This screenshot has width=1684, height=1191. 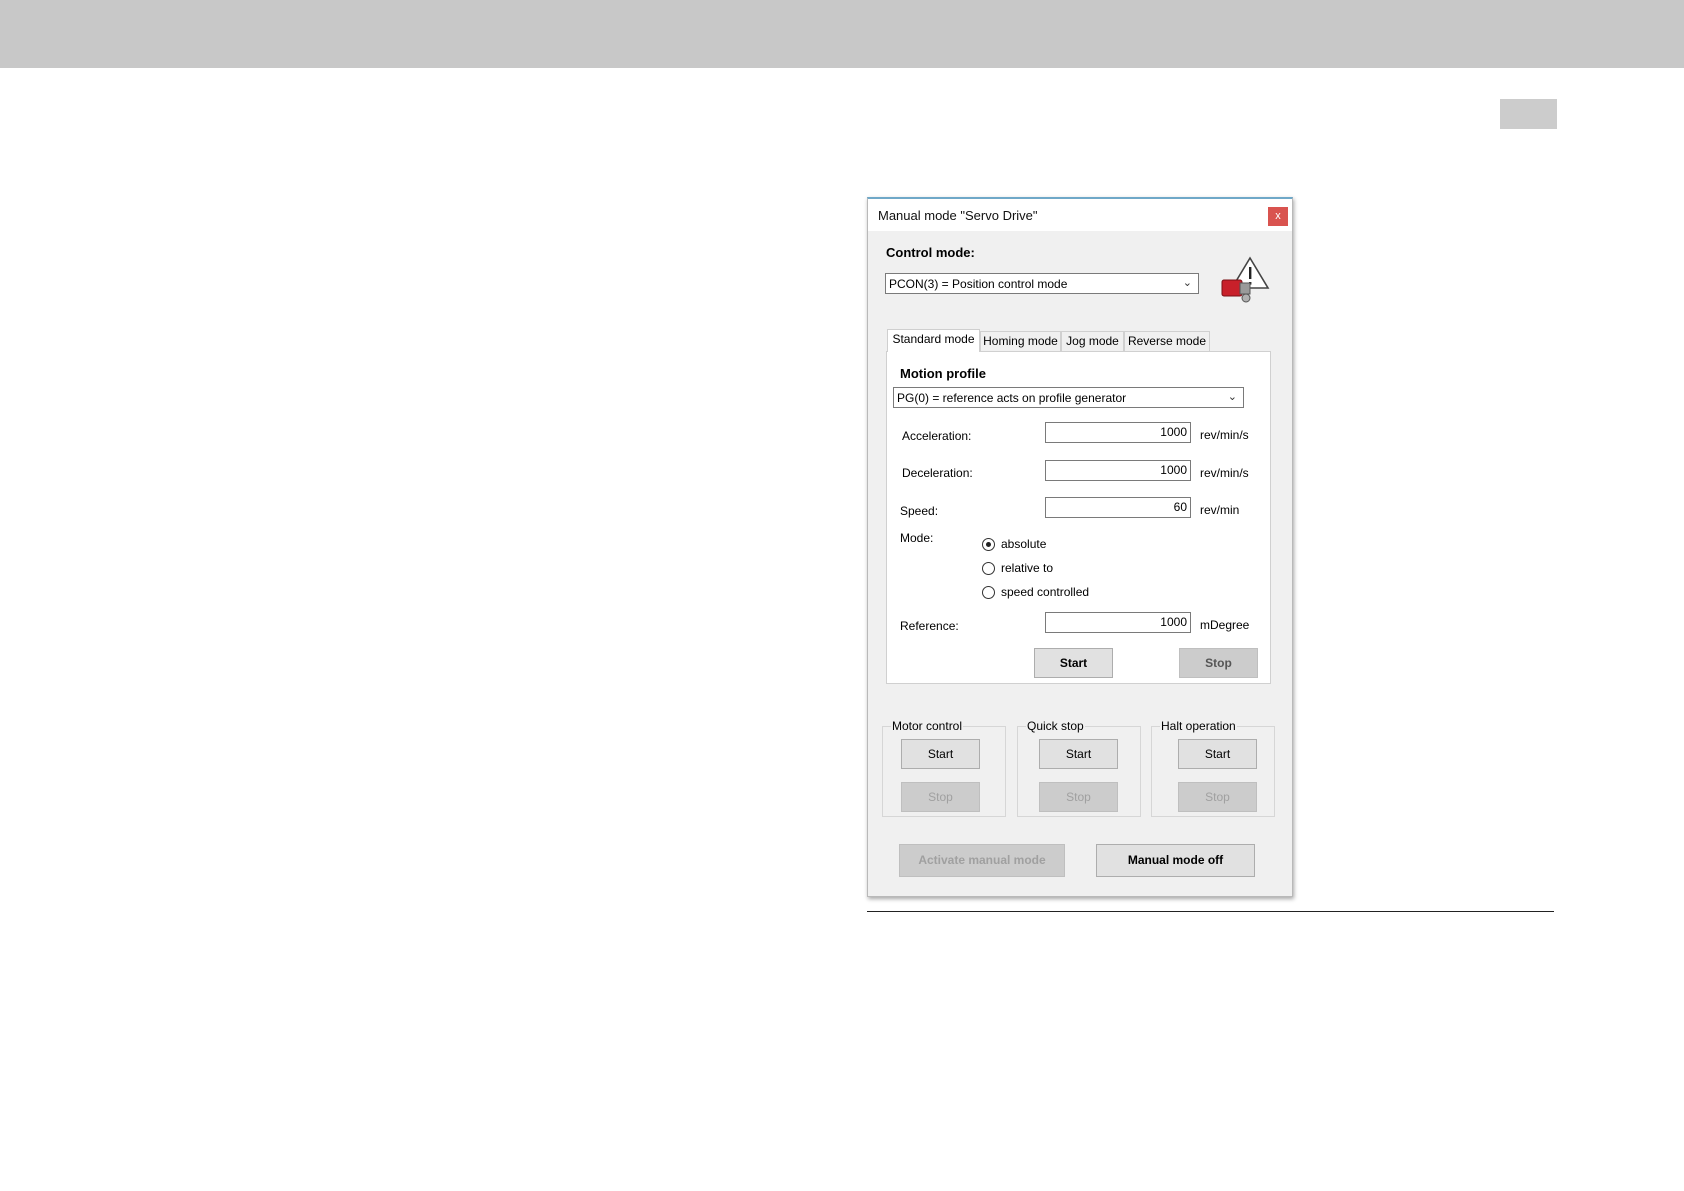 What do you see at coordinates (1118, 507) in the screenshot?
I see `speed-input: 60` at bounding box center [1118, 507].